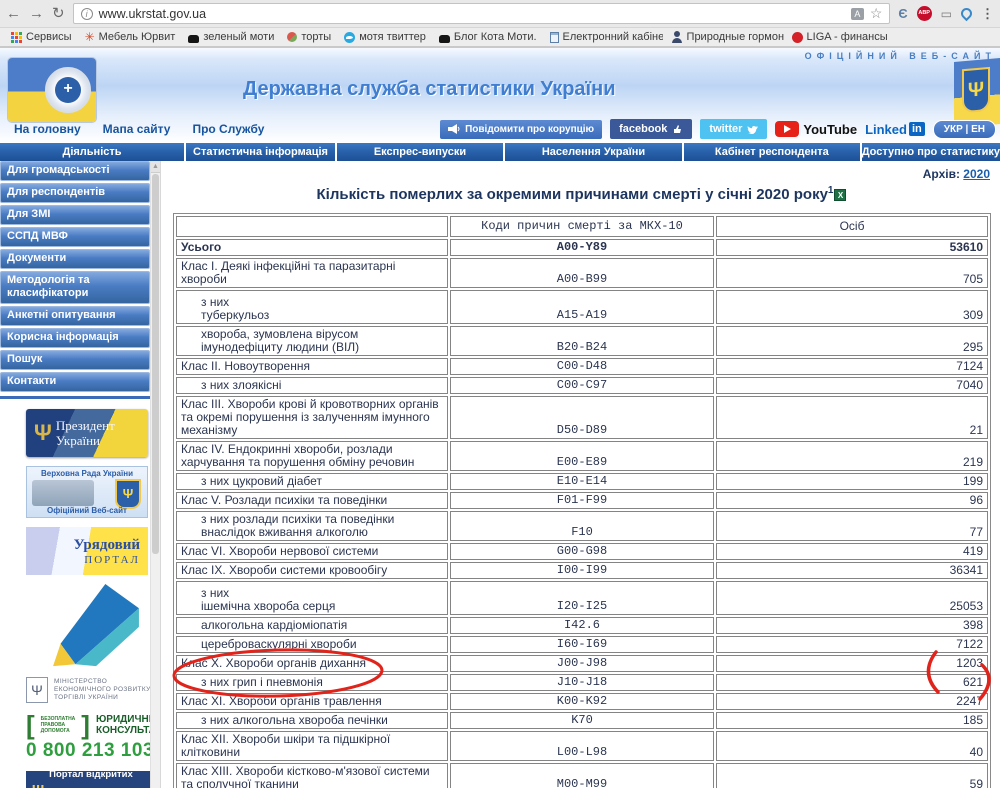 This screenshot has width=1000, height=788. I want to click on sidebar-item: Контакти, so click(75, 382).